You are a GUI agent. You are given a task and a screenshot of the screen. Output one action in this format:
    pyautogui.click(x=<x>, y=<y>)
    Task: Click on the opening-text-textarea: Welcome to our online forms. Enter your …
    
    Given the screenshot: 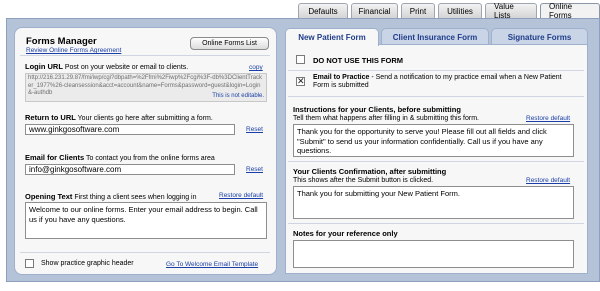 What is the action you would take?
    pyautogui.click(x=146, y=220)
    